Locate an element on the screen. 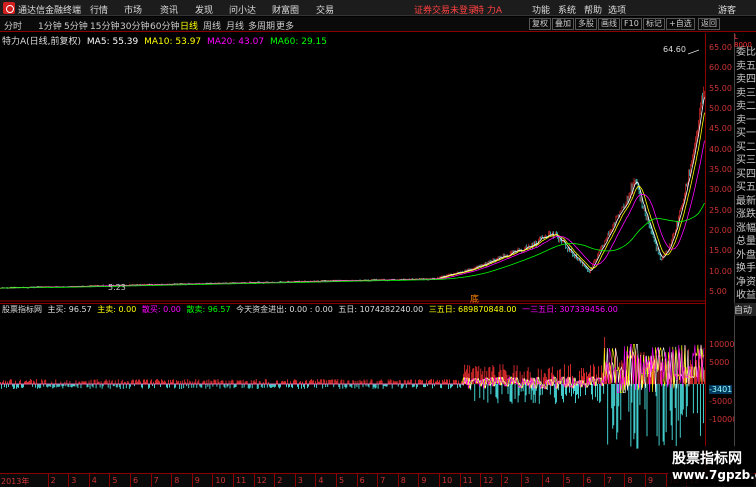 The width and height of the screenshot is (756, 487). menu-function: 功能 is located at coordinates (541, 9).